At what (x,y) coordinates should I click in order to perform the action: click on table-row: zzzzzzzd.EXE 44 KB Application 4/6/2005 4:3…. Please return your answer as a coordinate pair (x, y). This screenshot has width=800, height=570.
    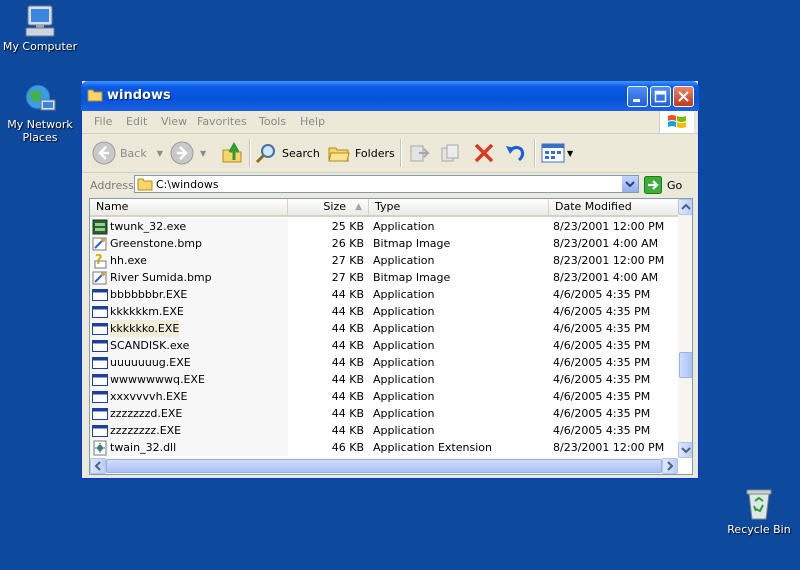
    Looking at the image, I should click on (384, 413).